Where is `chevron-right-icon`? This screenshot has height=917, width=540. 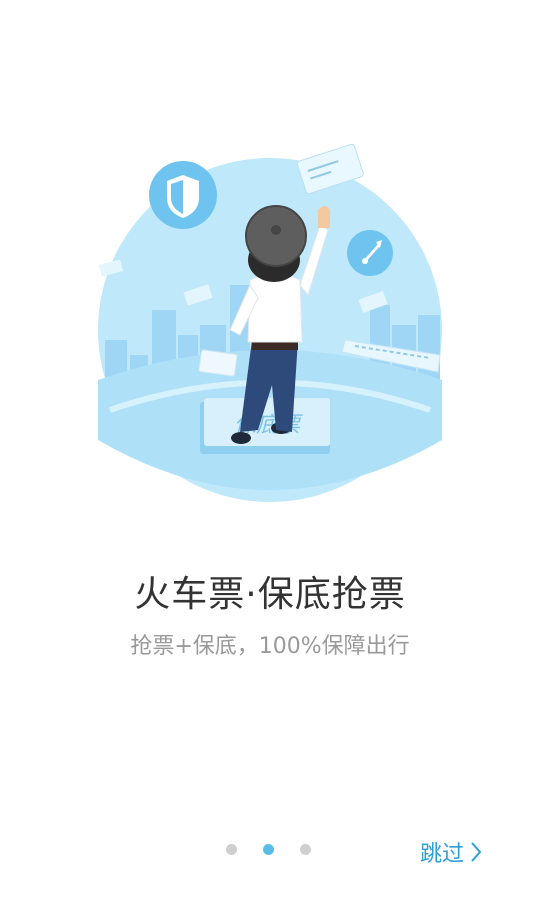
chevron-right-icon is located at coordinates (476, 852).